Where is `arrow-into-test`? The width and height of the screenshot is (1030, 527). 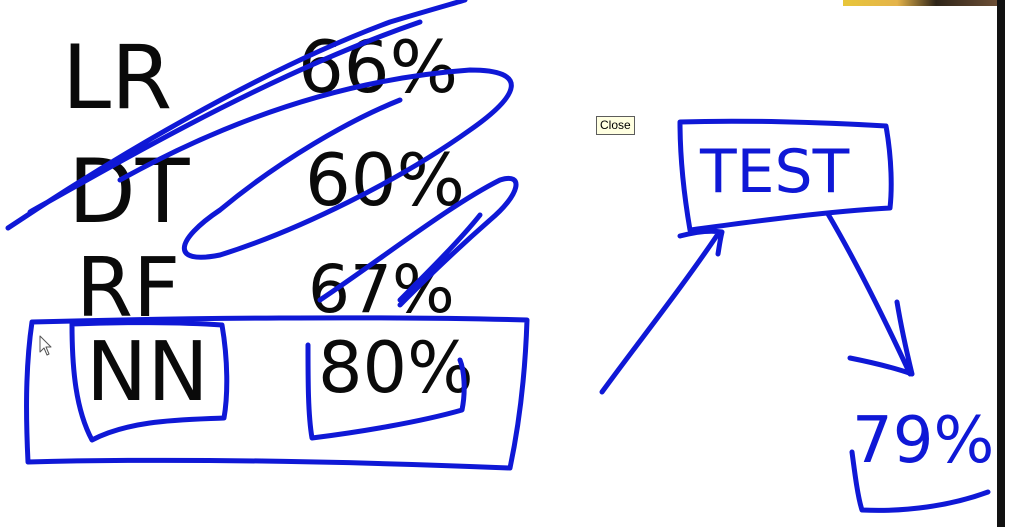
arrow-into-test is located at coordinates (662, 311).